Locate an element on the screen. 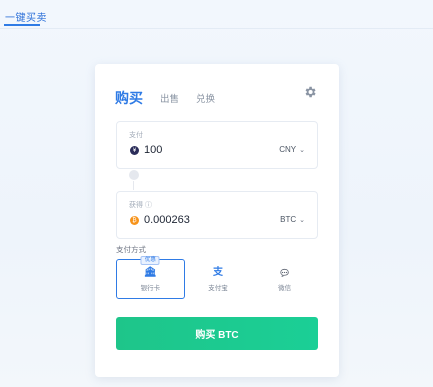 This screenshot has height=387, width=433. connector-dot is located at coordinates (134, 175).